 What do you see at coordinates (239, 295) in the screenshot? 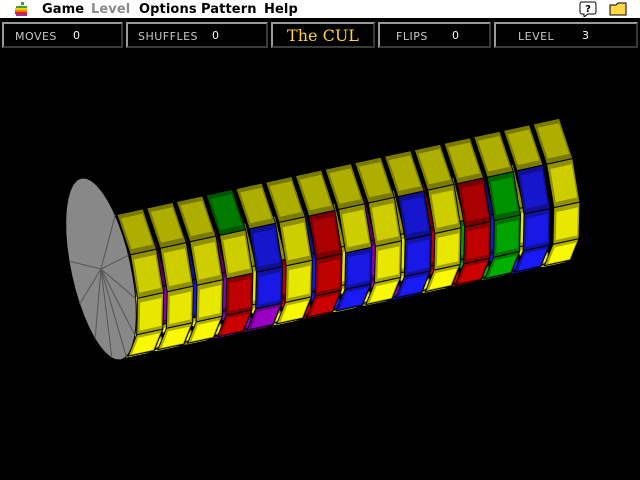
I see `cylinder-tile-face-ring3-col5` at bounding box center [239, 295].